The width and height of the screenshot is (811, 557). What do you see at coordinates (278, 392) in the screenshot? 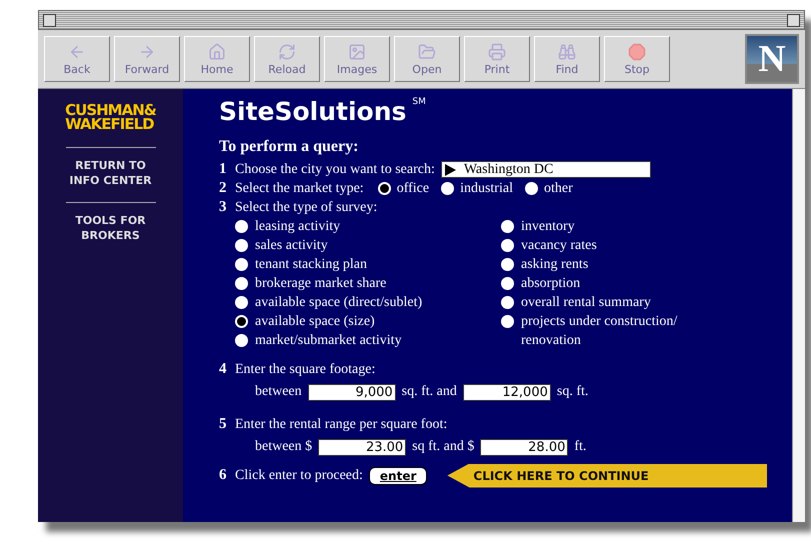
I see `range-label: between` at bounding box center [278, 392].